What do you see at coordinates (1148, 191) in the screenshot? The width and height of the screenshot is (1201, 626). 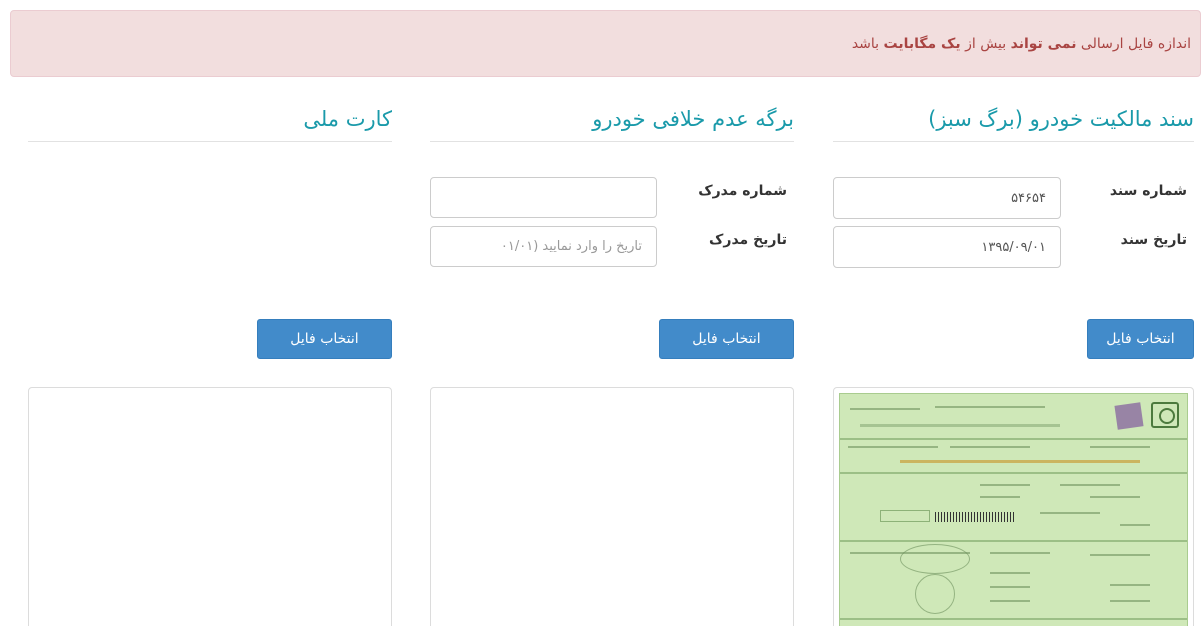 I see `document-number-label: شماره سند` at bounding box center [1148, 191].